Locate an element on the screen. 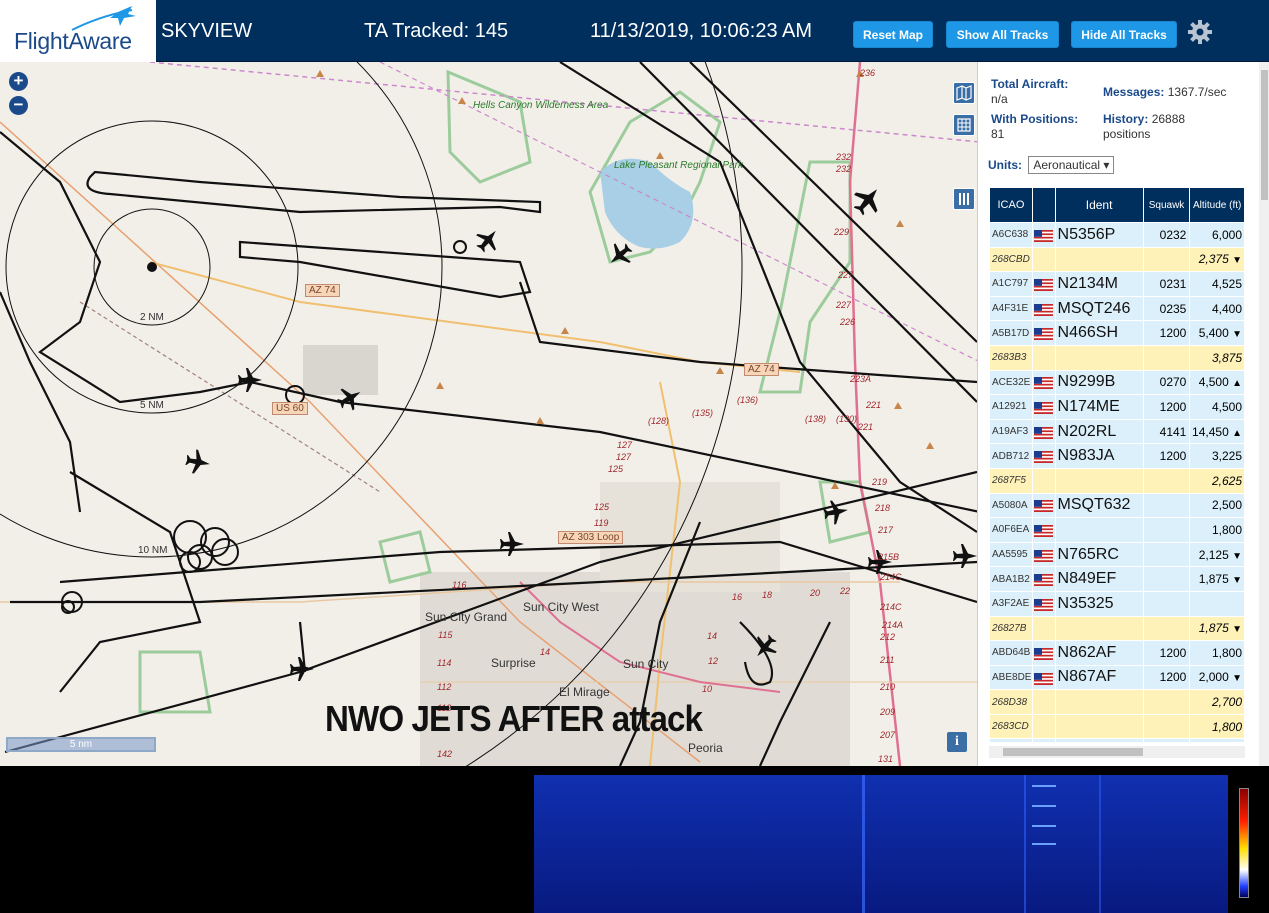 The image size is (1269, 913). zoom-in-icon: + is located at coordinates (18, 81).